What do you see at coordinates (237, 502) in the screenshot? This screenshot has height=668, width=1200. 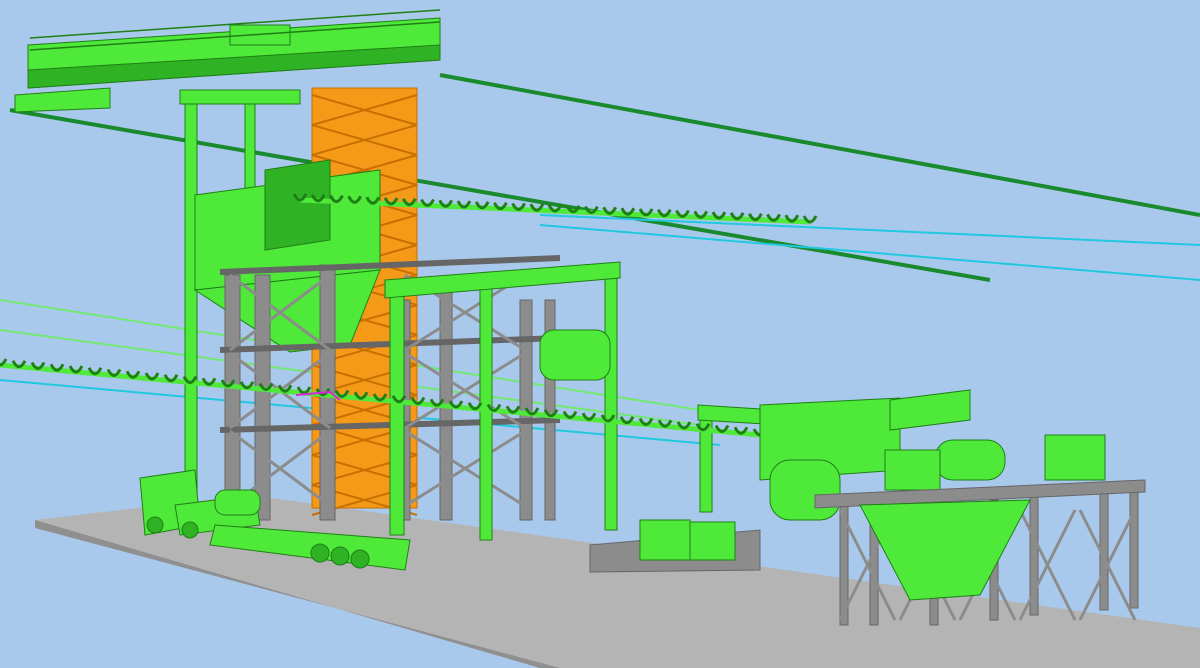 I see `truck-tank` at bounding box center [237, 502].